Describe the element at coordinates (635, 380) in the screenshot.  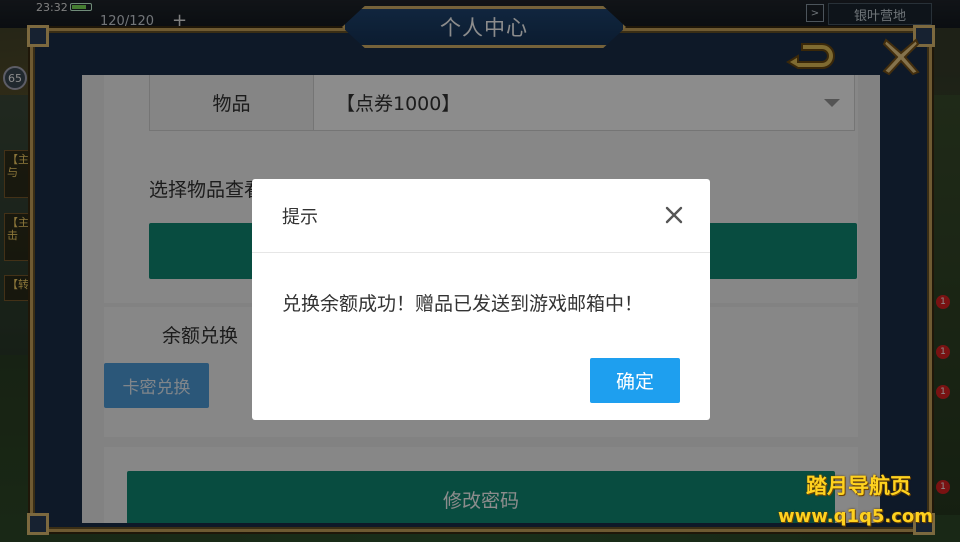
I see `confirm-button: 确定` at that location.